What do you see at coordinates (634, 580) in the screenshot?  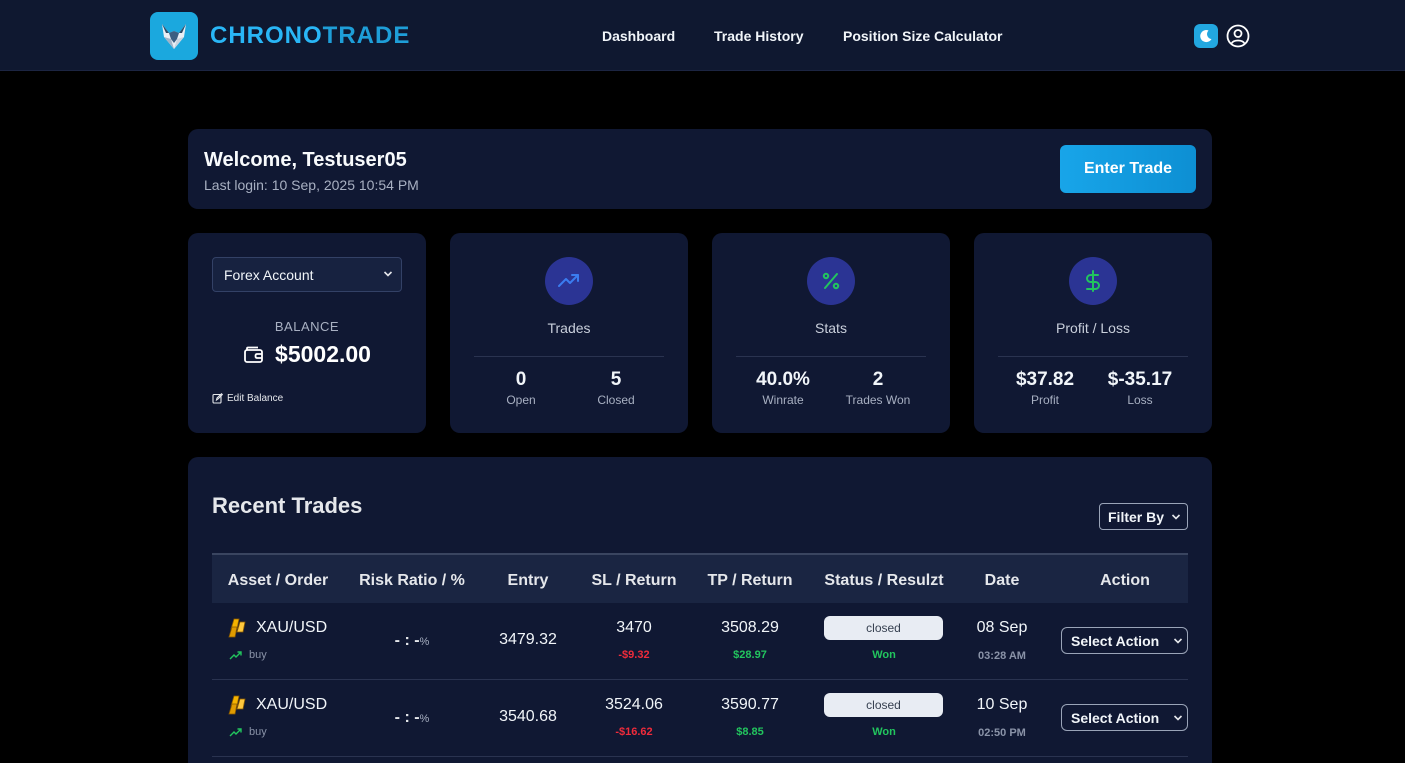 I see `col-sl-return: SL / Return` at bounding box center [634, 580].